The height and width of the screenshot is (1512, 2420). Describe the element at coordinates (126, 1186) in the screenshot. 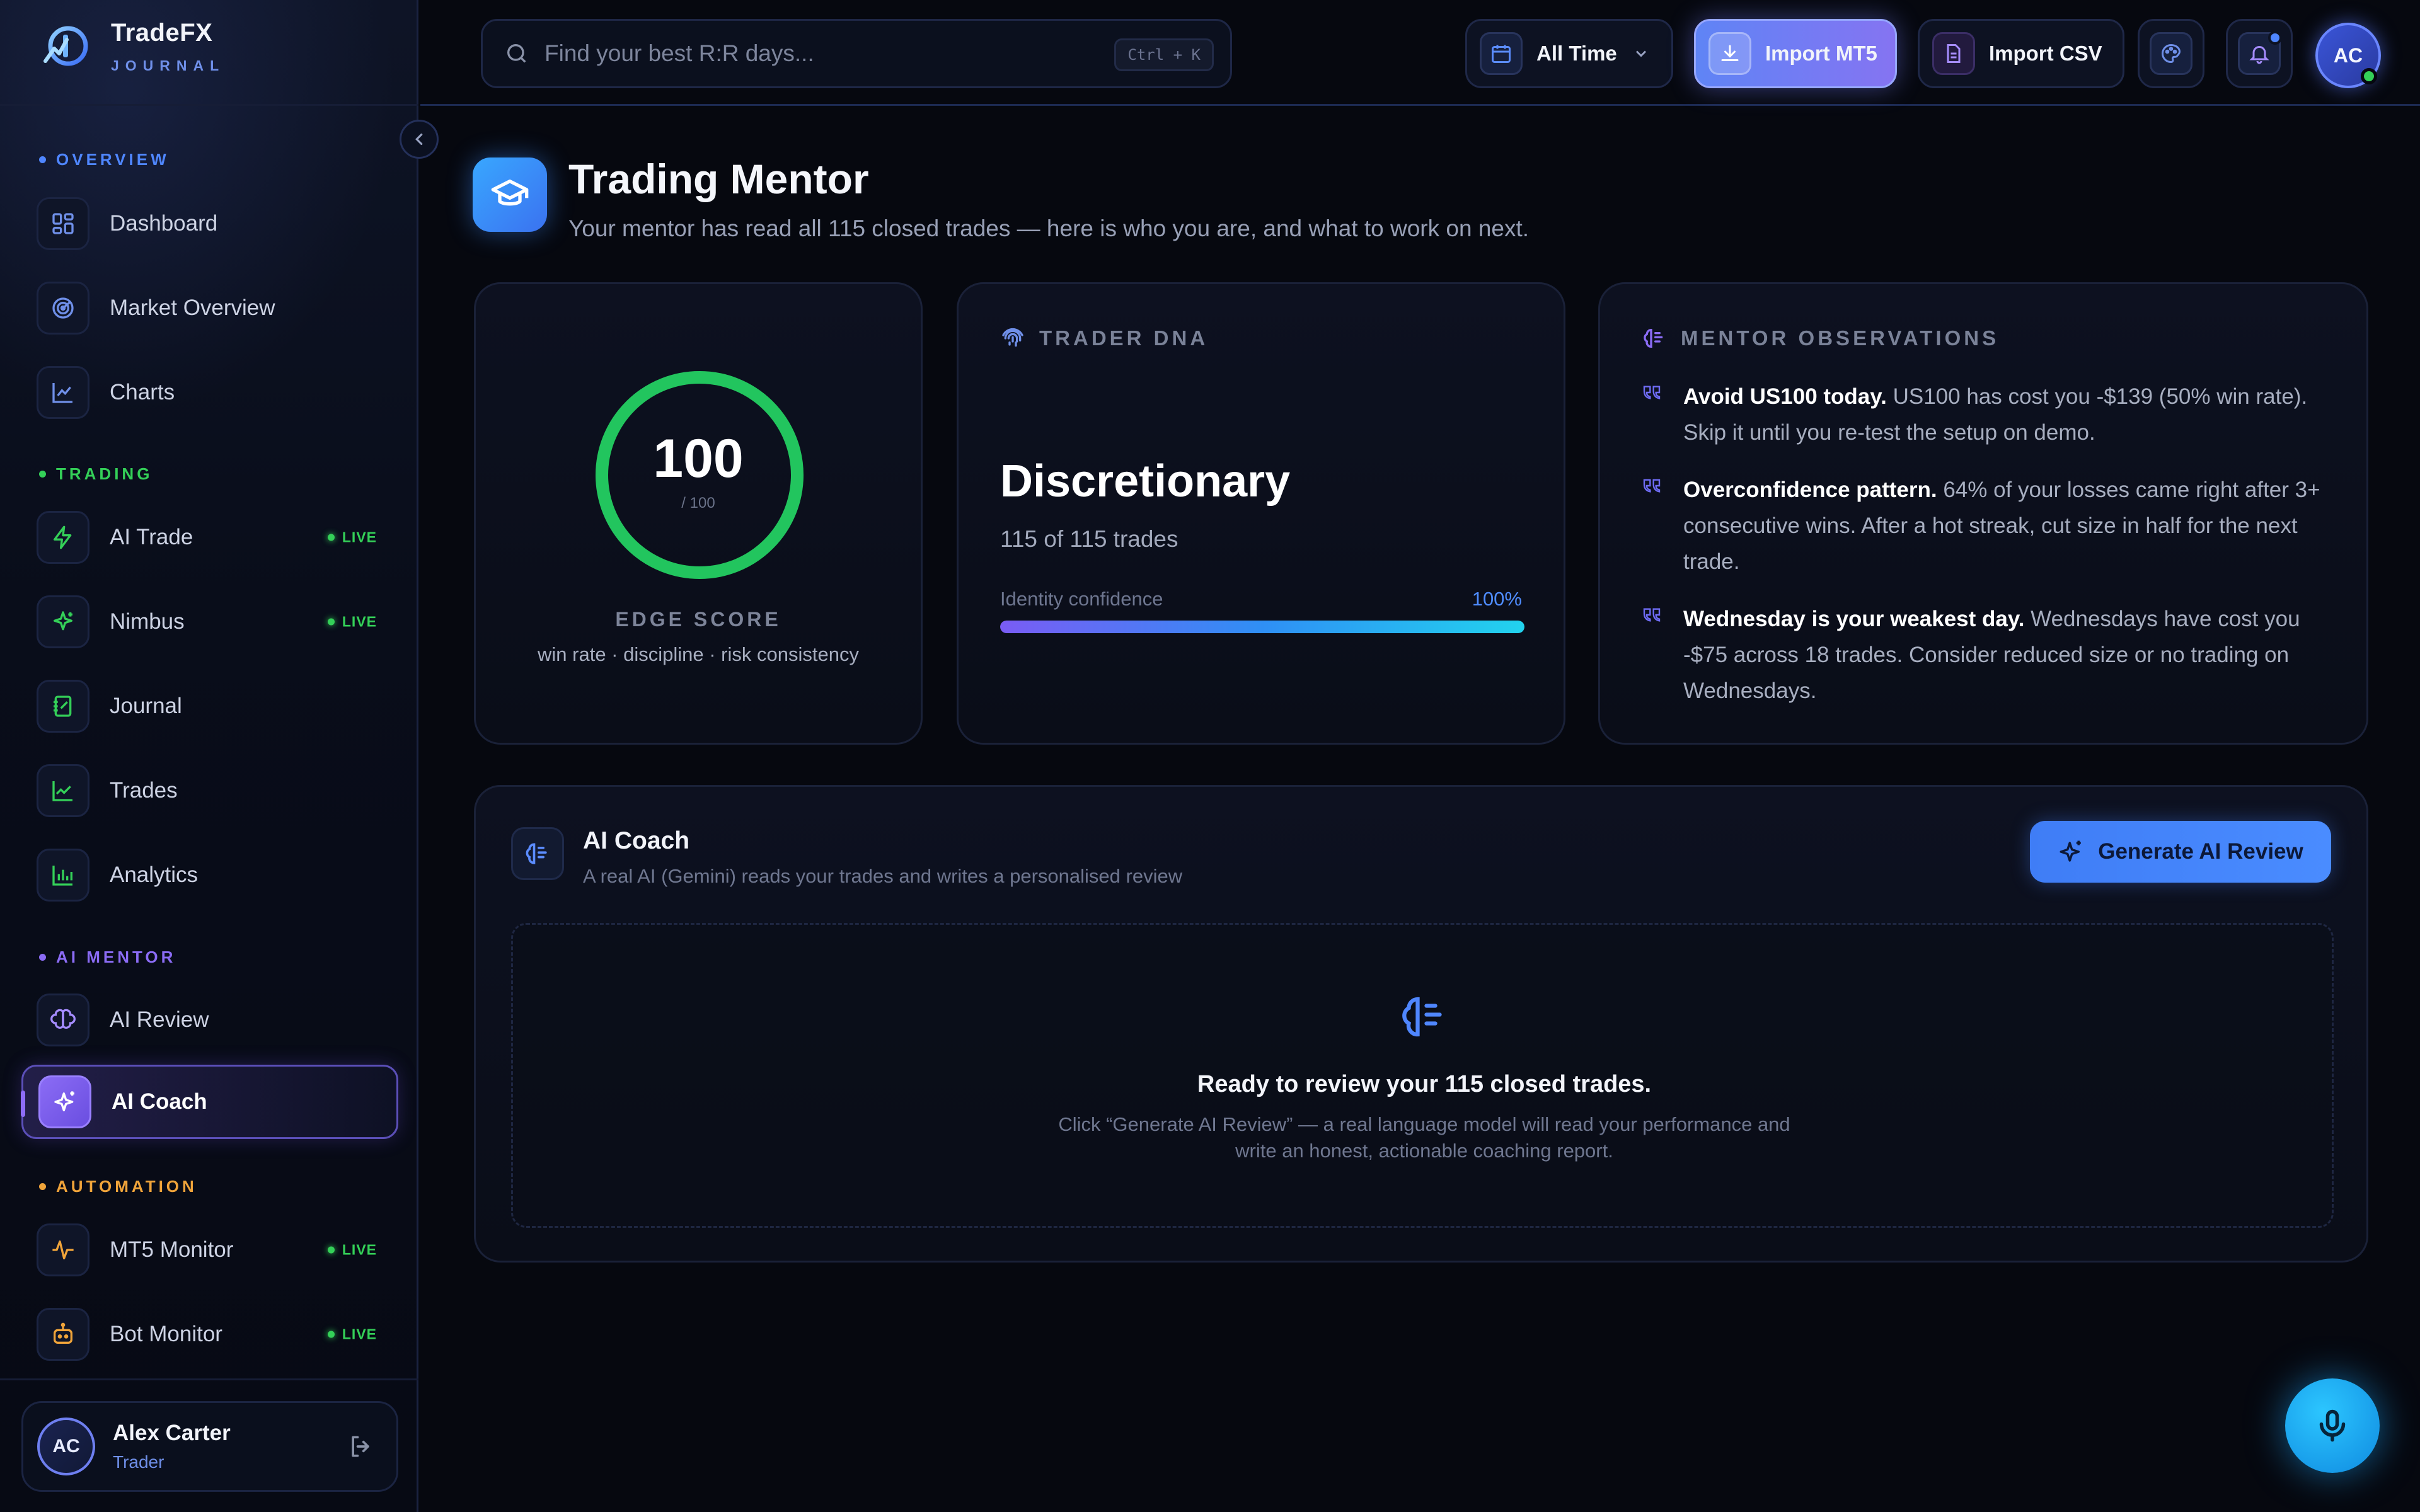

I see `section-label-text: AUTOMATION` at that location.